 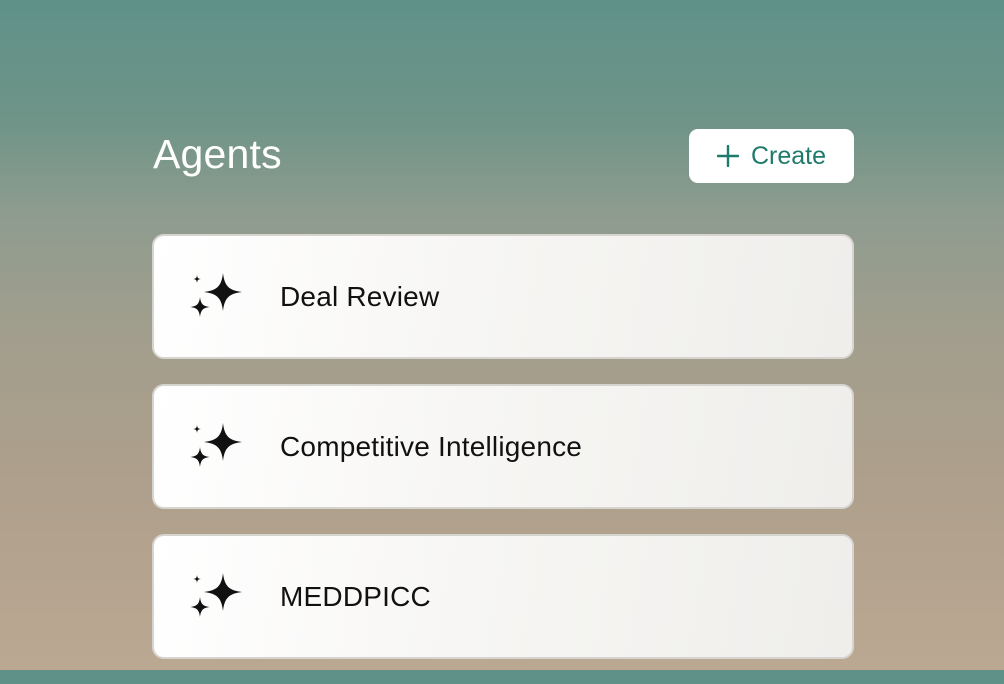 What do you see at coordinates (431, 446) in the screenshot?
I see `agent-item-label: Competitive Intelligence` at bounding box center [431, 446].